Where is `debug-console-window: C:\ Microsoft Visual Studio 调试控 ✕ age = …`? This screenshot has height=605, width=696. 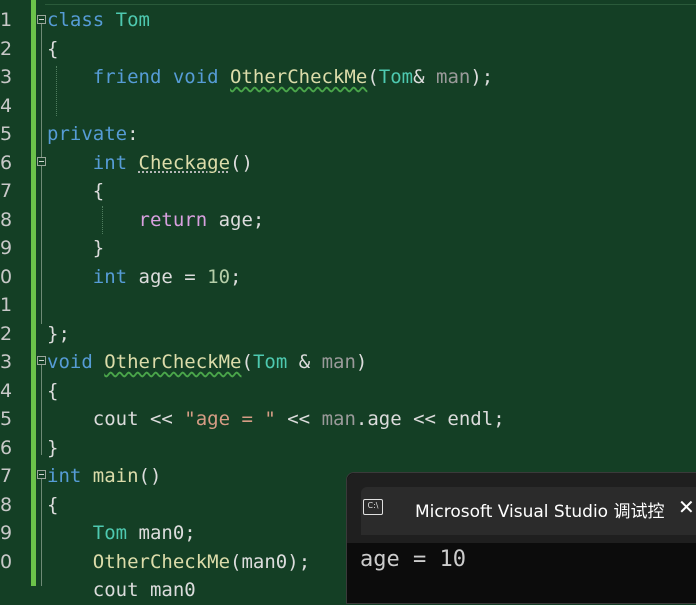
debug-console-window: C:\ Microsoft Visual Studio 调试控 ✕ age = … is located at coordinates (521, 538).